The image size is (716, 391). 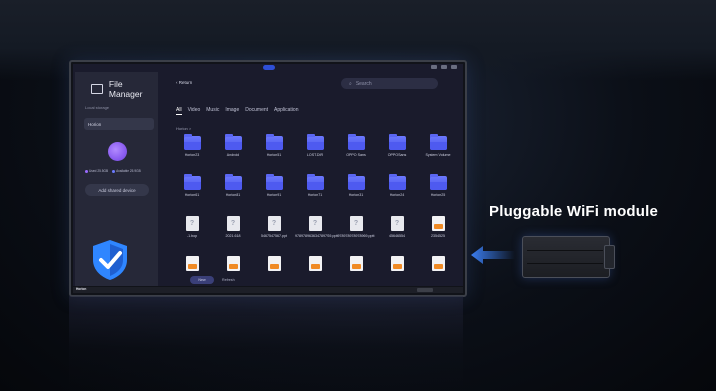 What do you see at coordinates (95, 124) in the screenshot?
I see `device-name: Horion` at bounding box center [95, 124].